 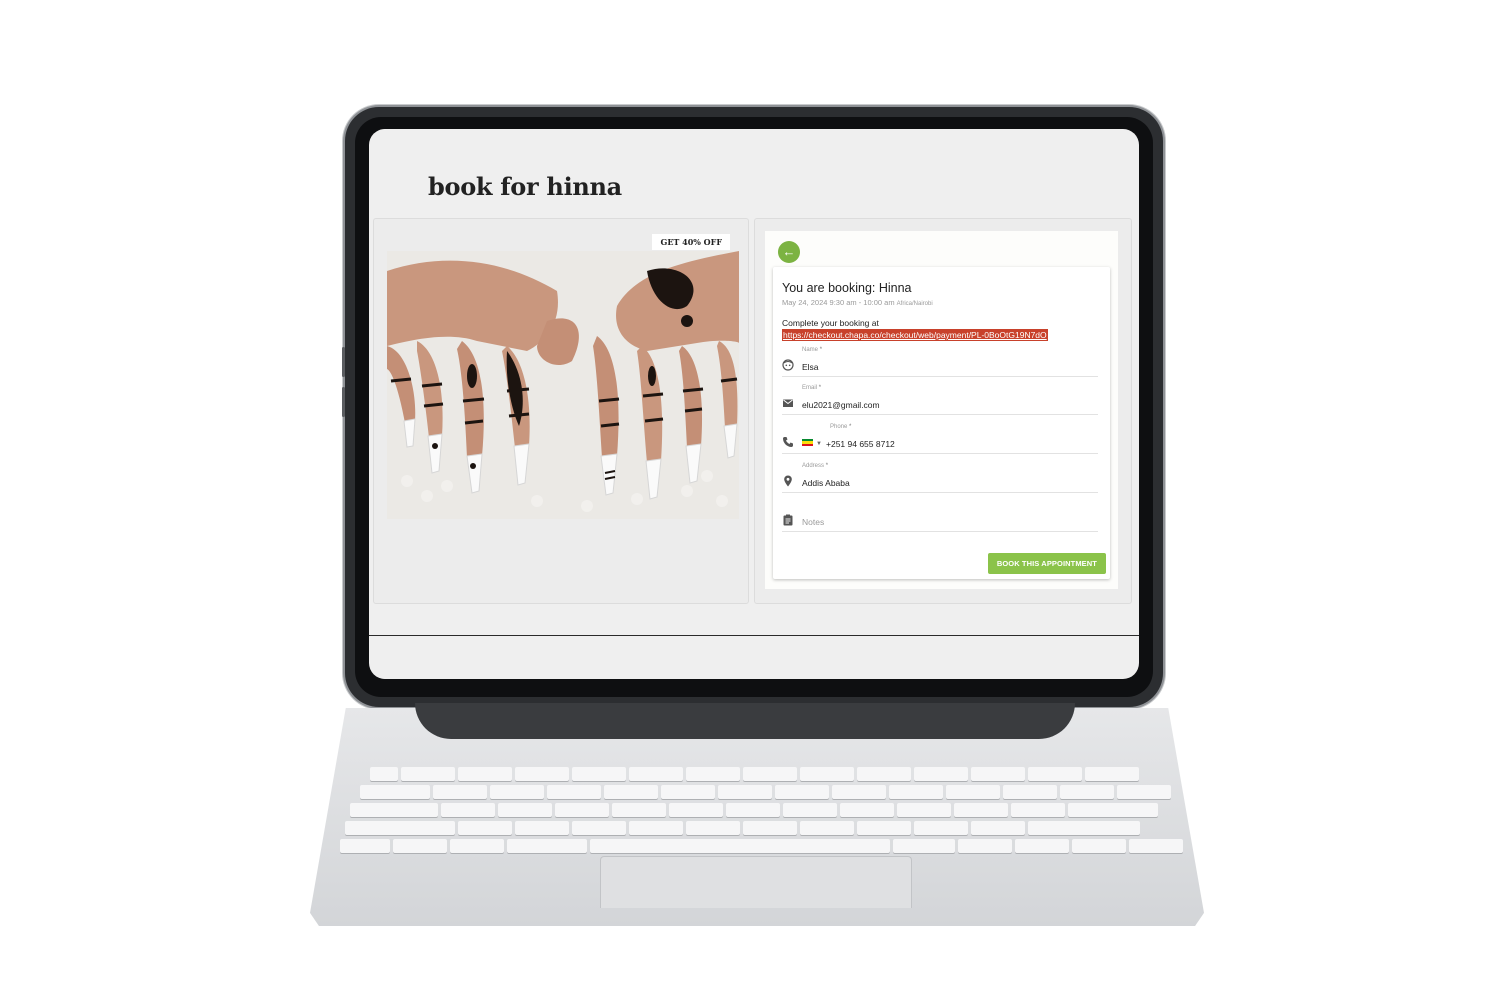 What do you see at coordinates (940, 361) in the screenshot?
I see `name-field: Name * Elsa` at bounding box center [940, 361].